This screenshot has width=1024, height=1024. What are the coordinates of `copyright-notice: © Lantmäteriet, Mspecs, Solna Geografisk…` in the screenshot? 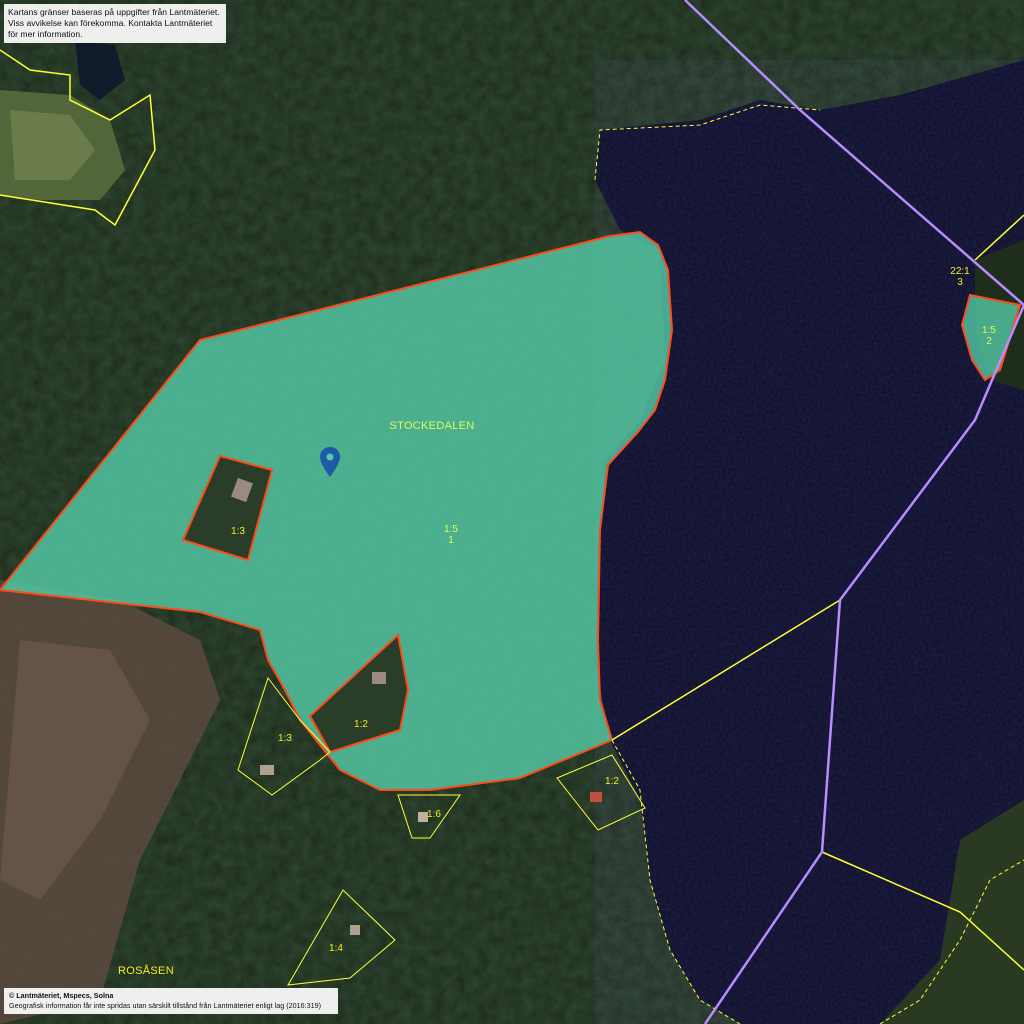 It's located at (171, 1001).